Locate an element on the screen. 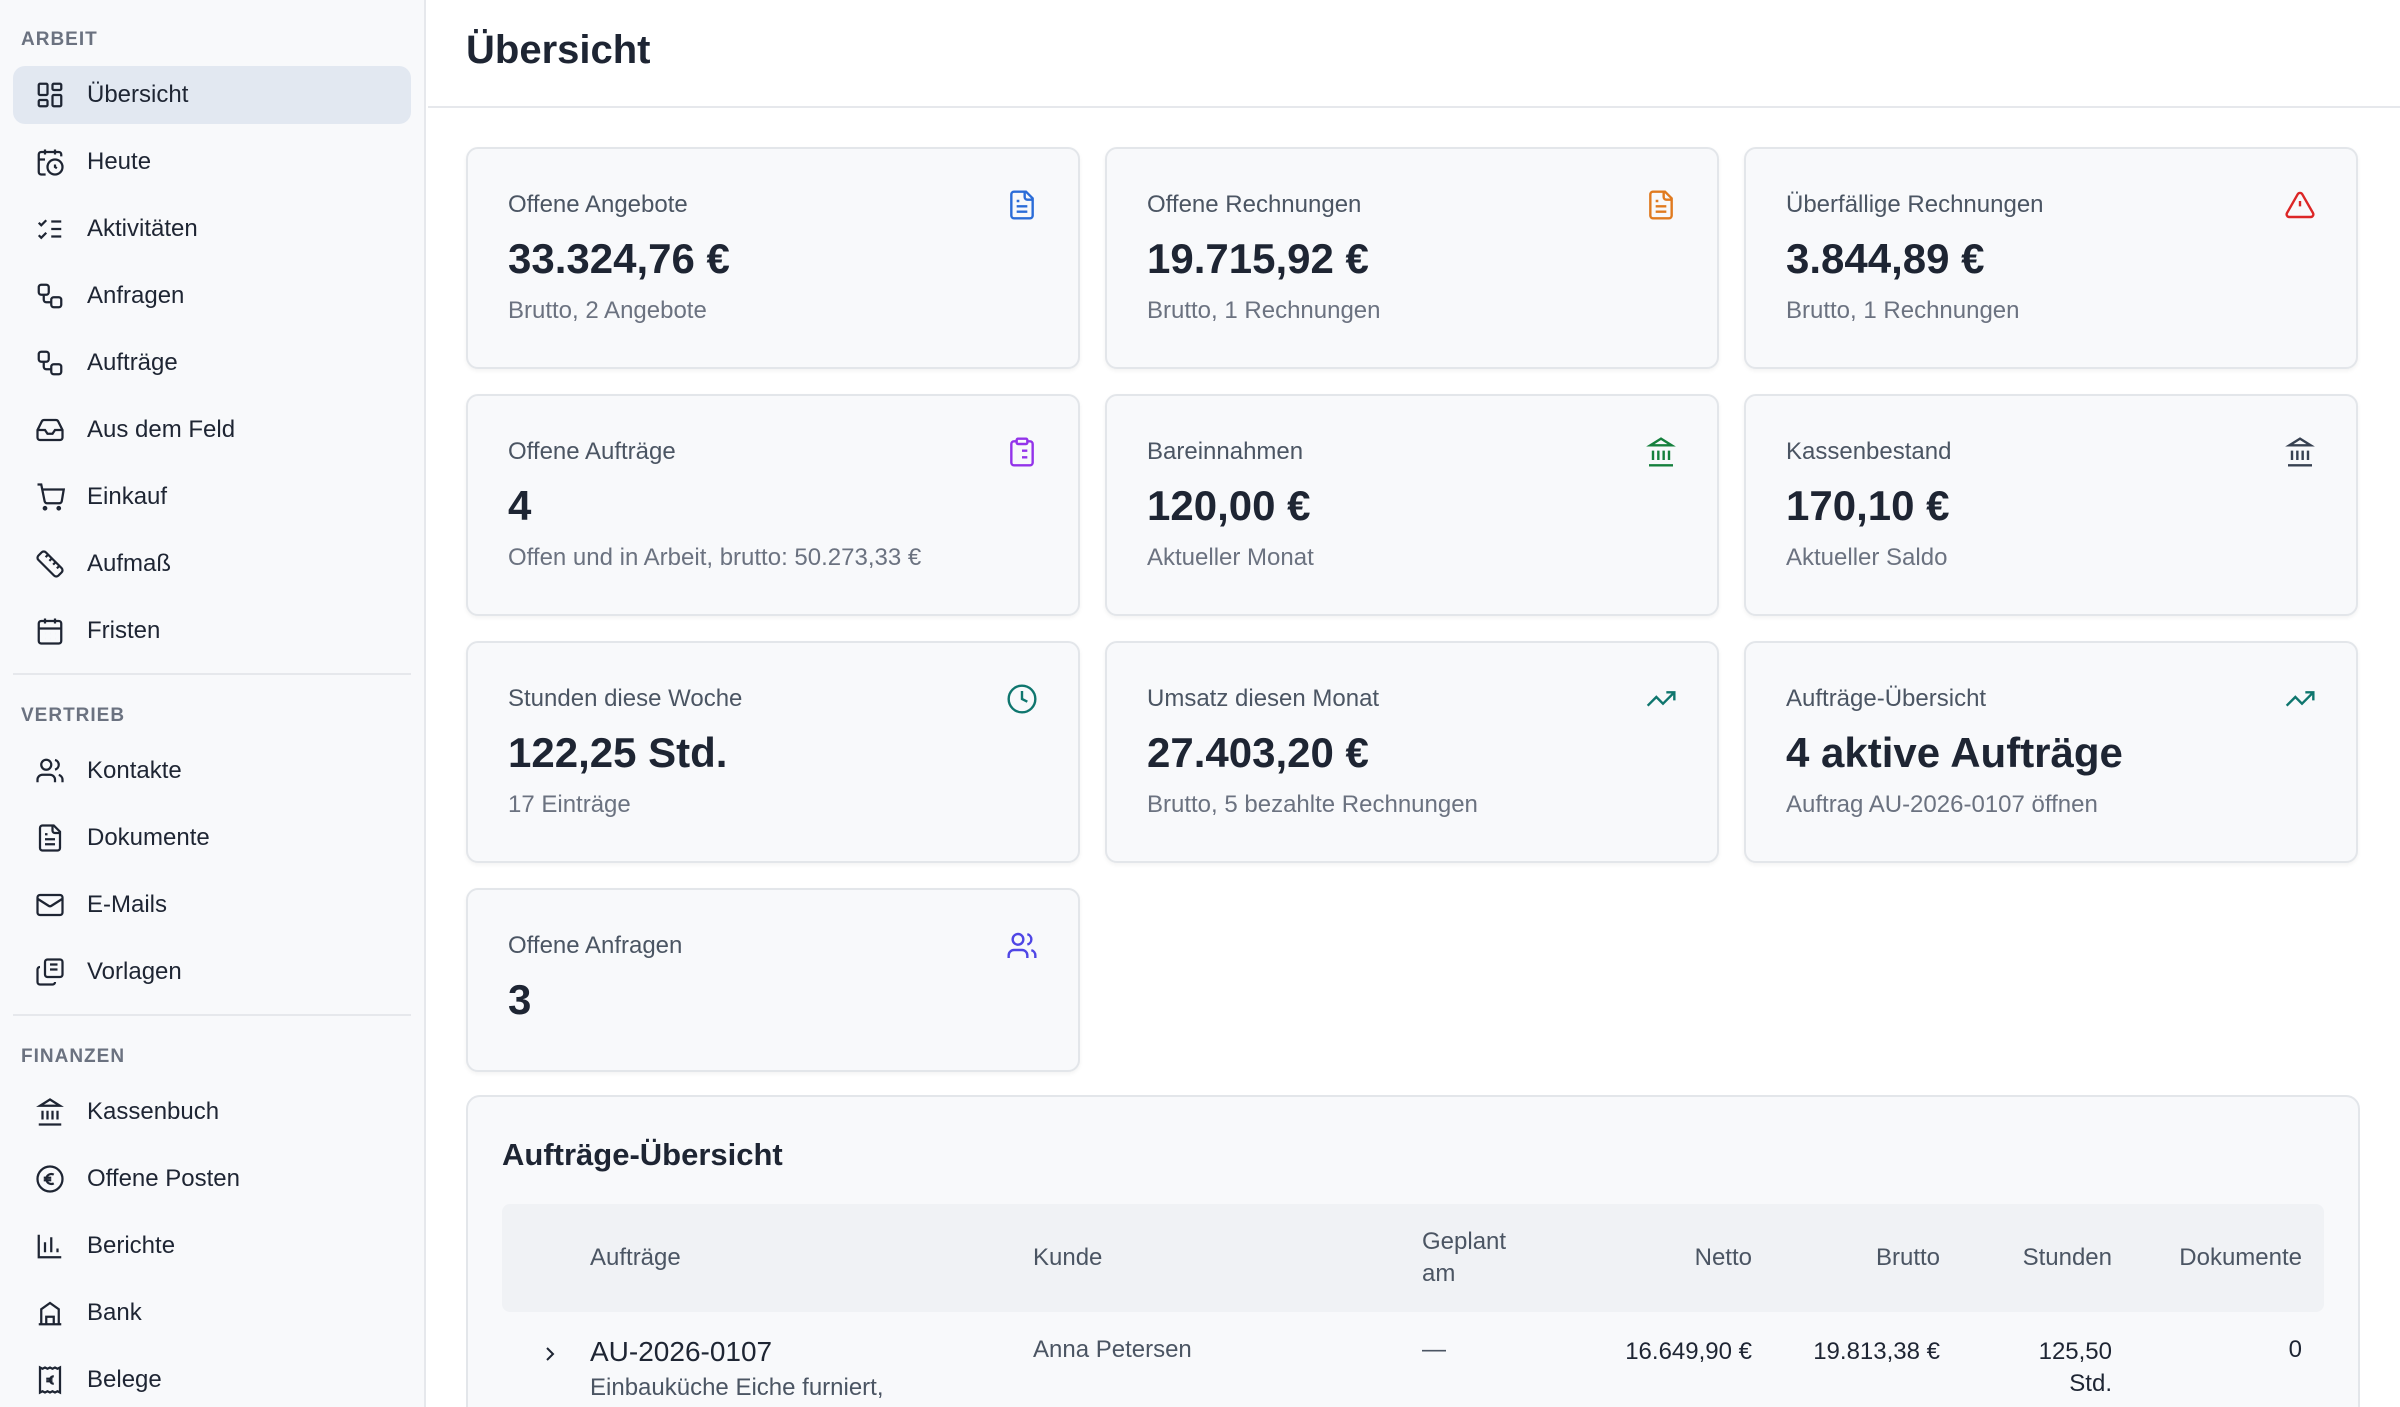 The width and height of the screenshot is (2400, 1407). ruler-icon is located at coordinates (50, 564).